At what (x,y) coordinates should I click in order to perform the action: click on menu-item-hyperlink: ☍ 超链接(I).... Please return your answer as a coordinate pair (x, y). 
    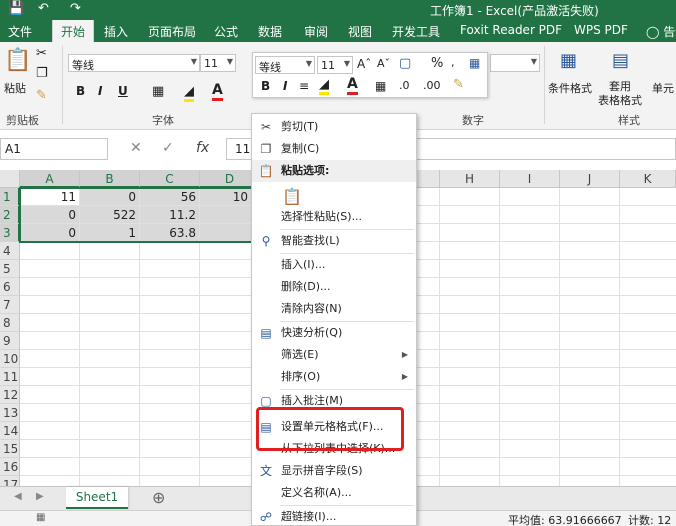
    Looking at the image, I should click on (334, 516).